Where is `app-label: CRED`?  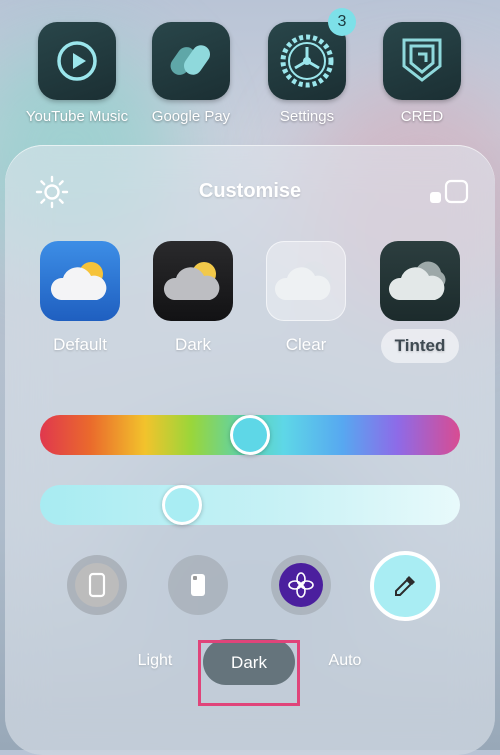 app-label: CRED is located at coordinates (422, 116).